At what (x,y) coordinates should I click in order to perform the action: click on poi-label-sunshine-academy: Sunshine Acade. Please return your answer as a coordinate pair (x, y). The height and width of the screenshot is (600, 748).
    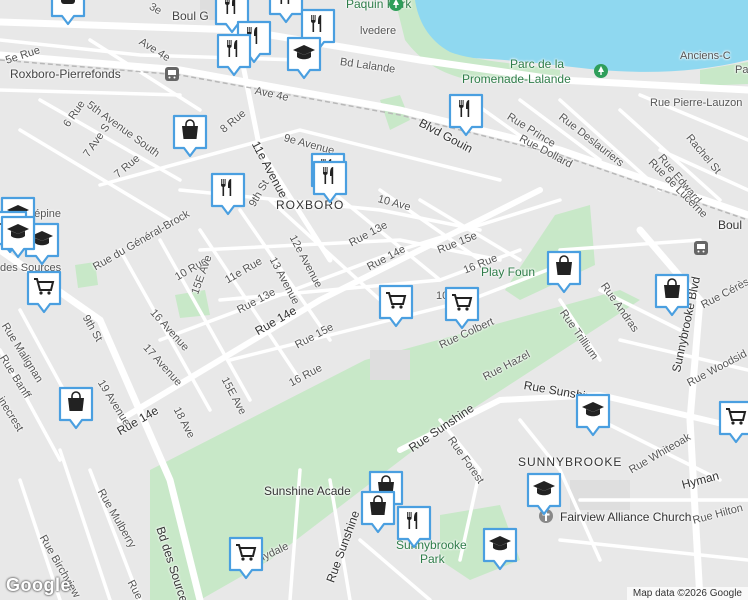
    Looking at the image, I should click on (307, 491).